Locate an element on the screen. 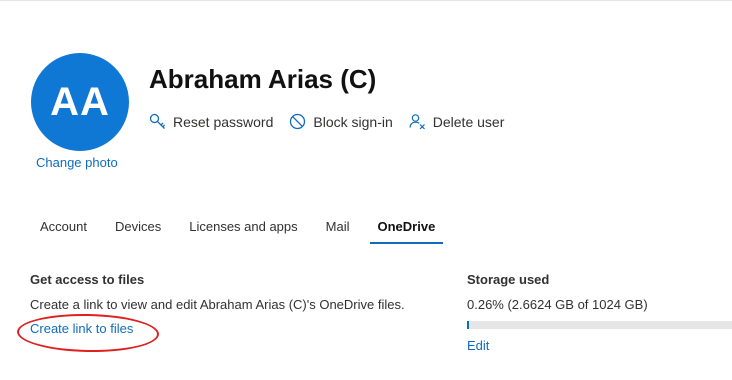  delete-user-label: Delete user is located at coordinates (468, 121).